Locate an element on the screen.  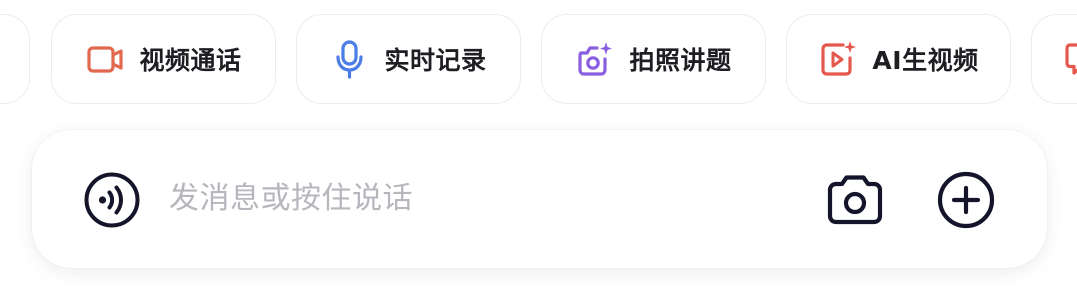
camera-sparkle-icon is located at coordinates (595, 59).